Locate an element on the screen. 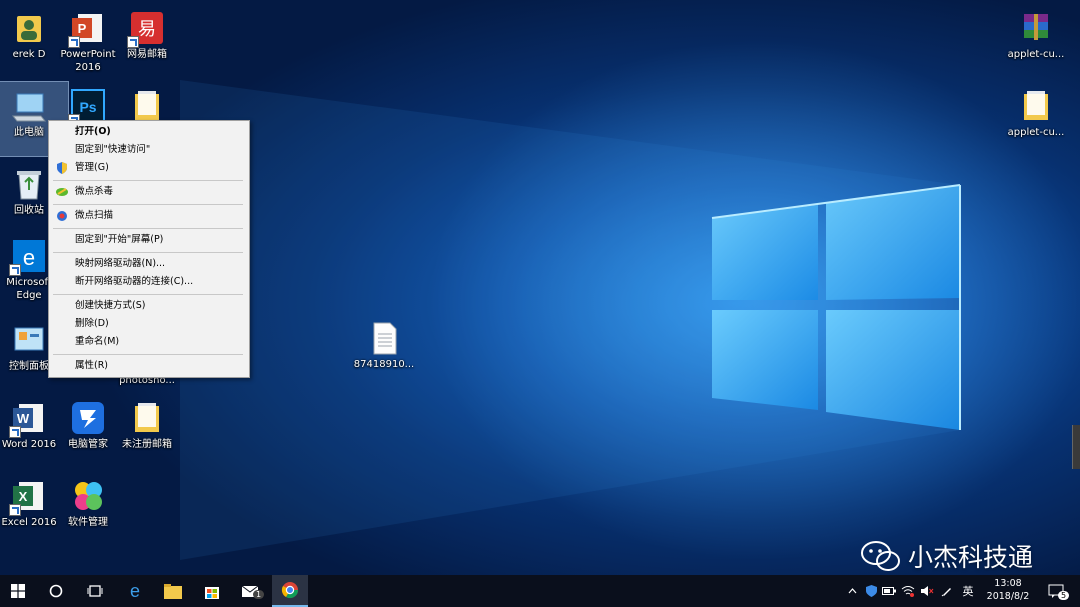 The width and height of the screenshot is (1080, 607). tray-security-shield is located at coordinates (871, 591).